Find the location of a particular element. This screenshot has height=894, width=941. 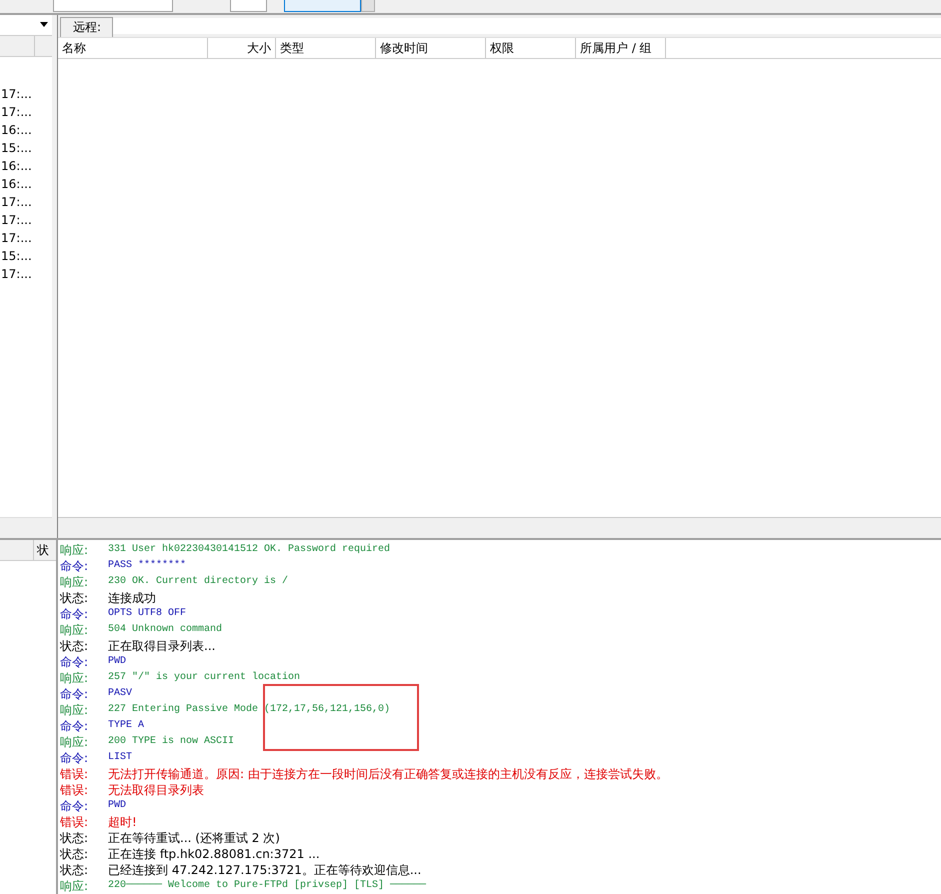

log-message: 504 Unknown command is located at coordinates (165, 629).